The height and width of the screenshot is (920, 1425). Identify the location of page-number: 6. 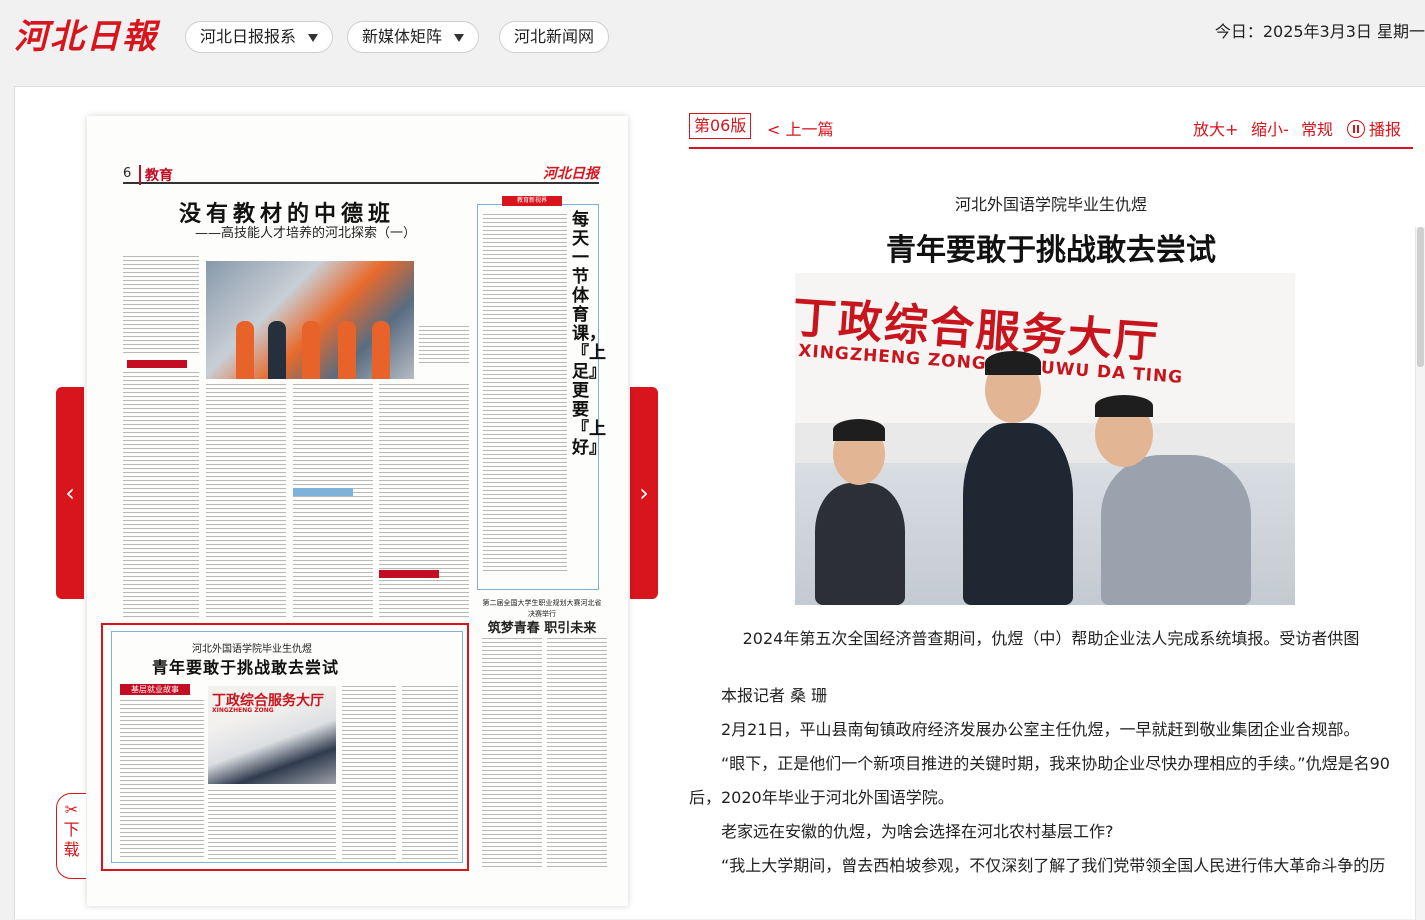
(127, 173).